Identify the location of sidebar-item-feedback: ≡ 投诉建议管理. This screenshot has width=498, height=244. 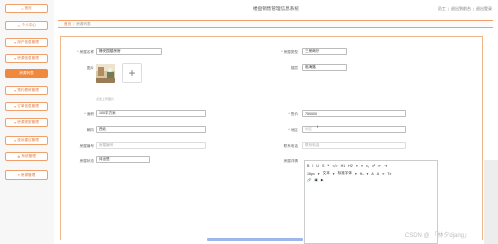
(26, 140).